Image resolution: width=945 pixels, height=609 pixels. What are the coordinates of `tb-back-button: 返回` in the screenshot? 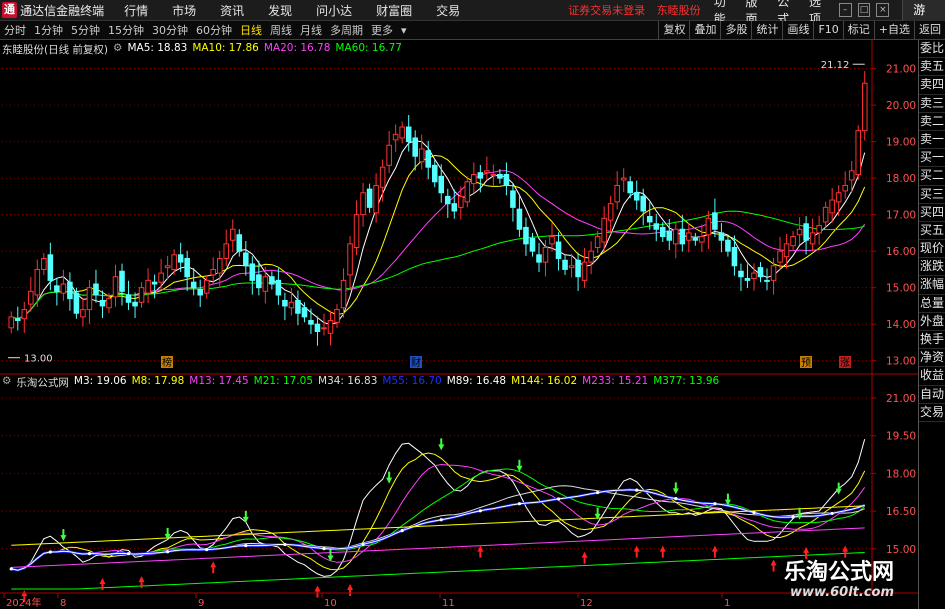 It's located at (929, 30).